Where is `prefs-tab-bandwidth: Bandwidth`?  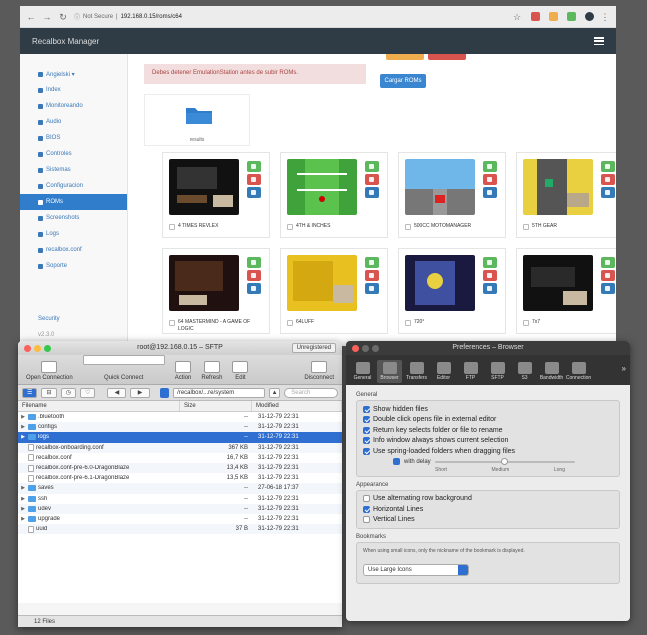 prefs-tab-bandwidth: Bandwidth is located at coordinates (551, 371).